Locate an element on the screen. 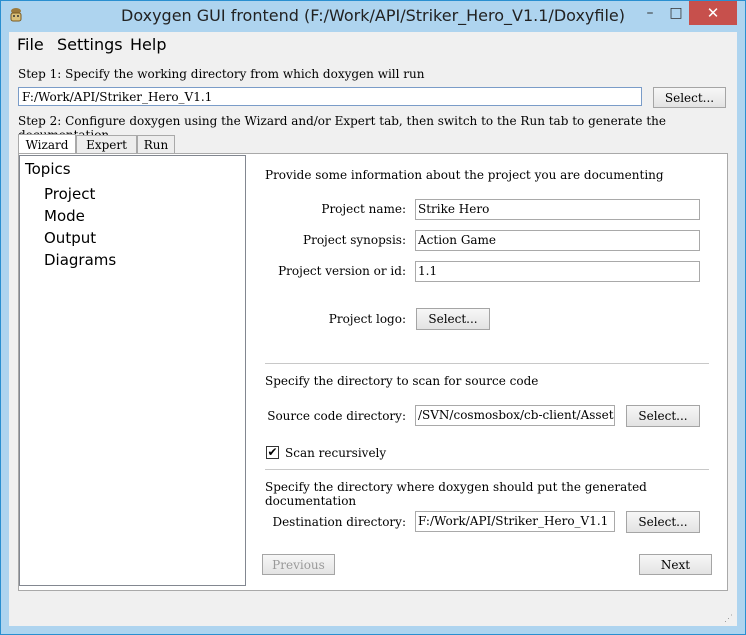 This screenshot has width=746, height=635. scan-recursively-label: Scan recursively is located at coordinates (336, 453).